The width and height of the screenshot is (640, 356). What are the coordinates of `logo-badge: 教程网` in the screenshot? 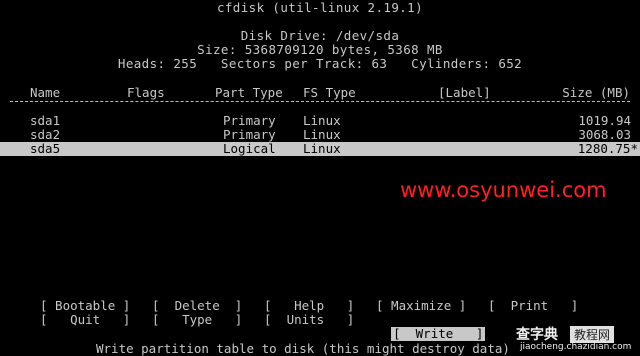 It's located at (592, 334).